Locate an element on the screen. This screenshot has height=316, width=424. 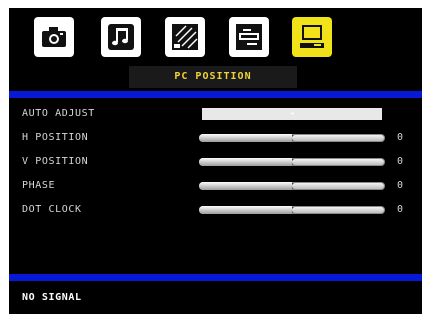
menu-item-phase: PHASE 0 is located at coordinates (215, 186).